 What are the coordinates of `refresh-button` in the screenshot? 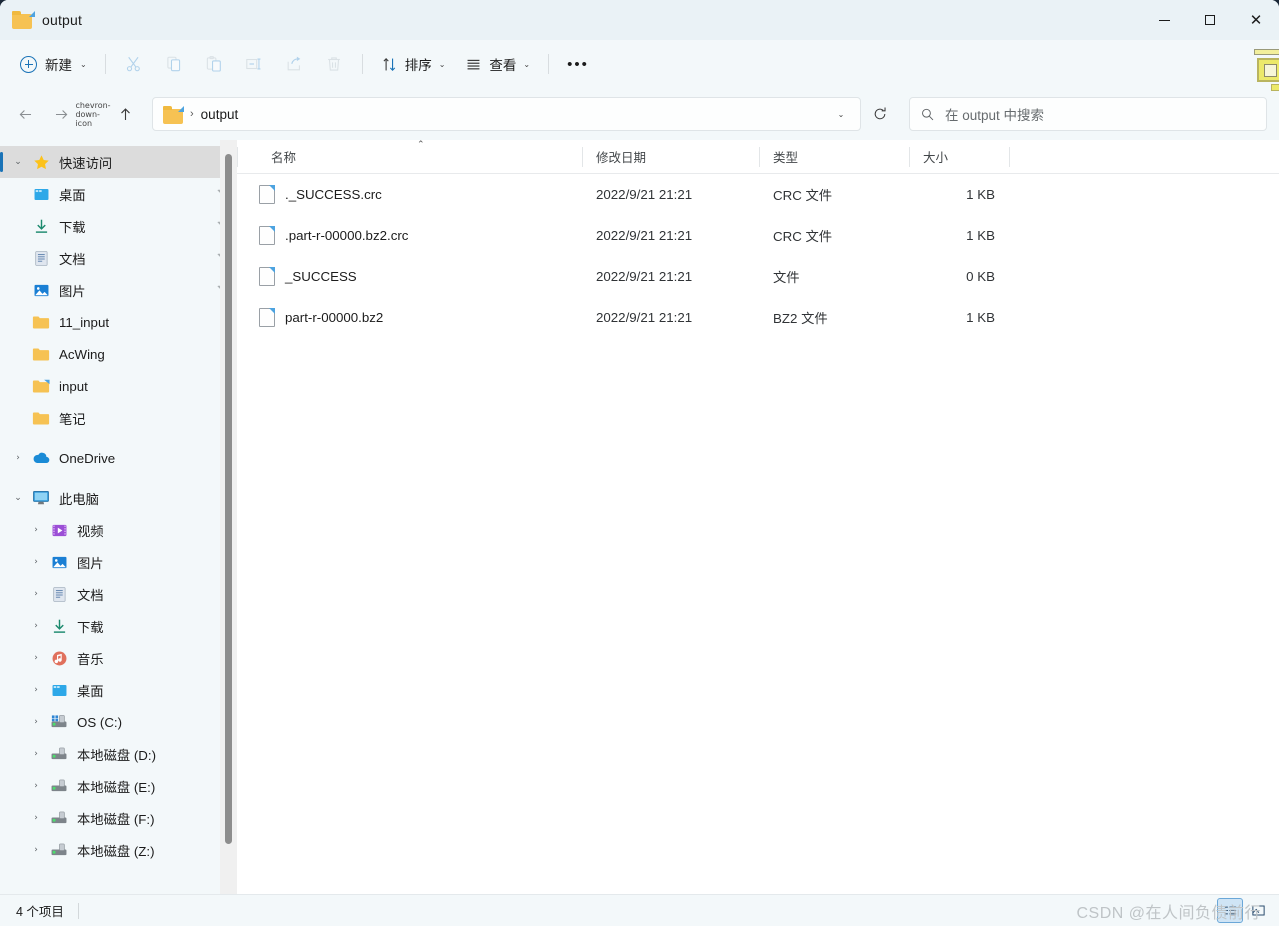 It's located at (880, 114).